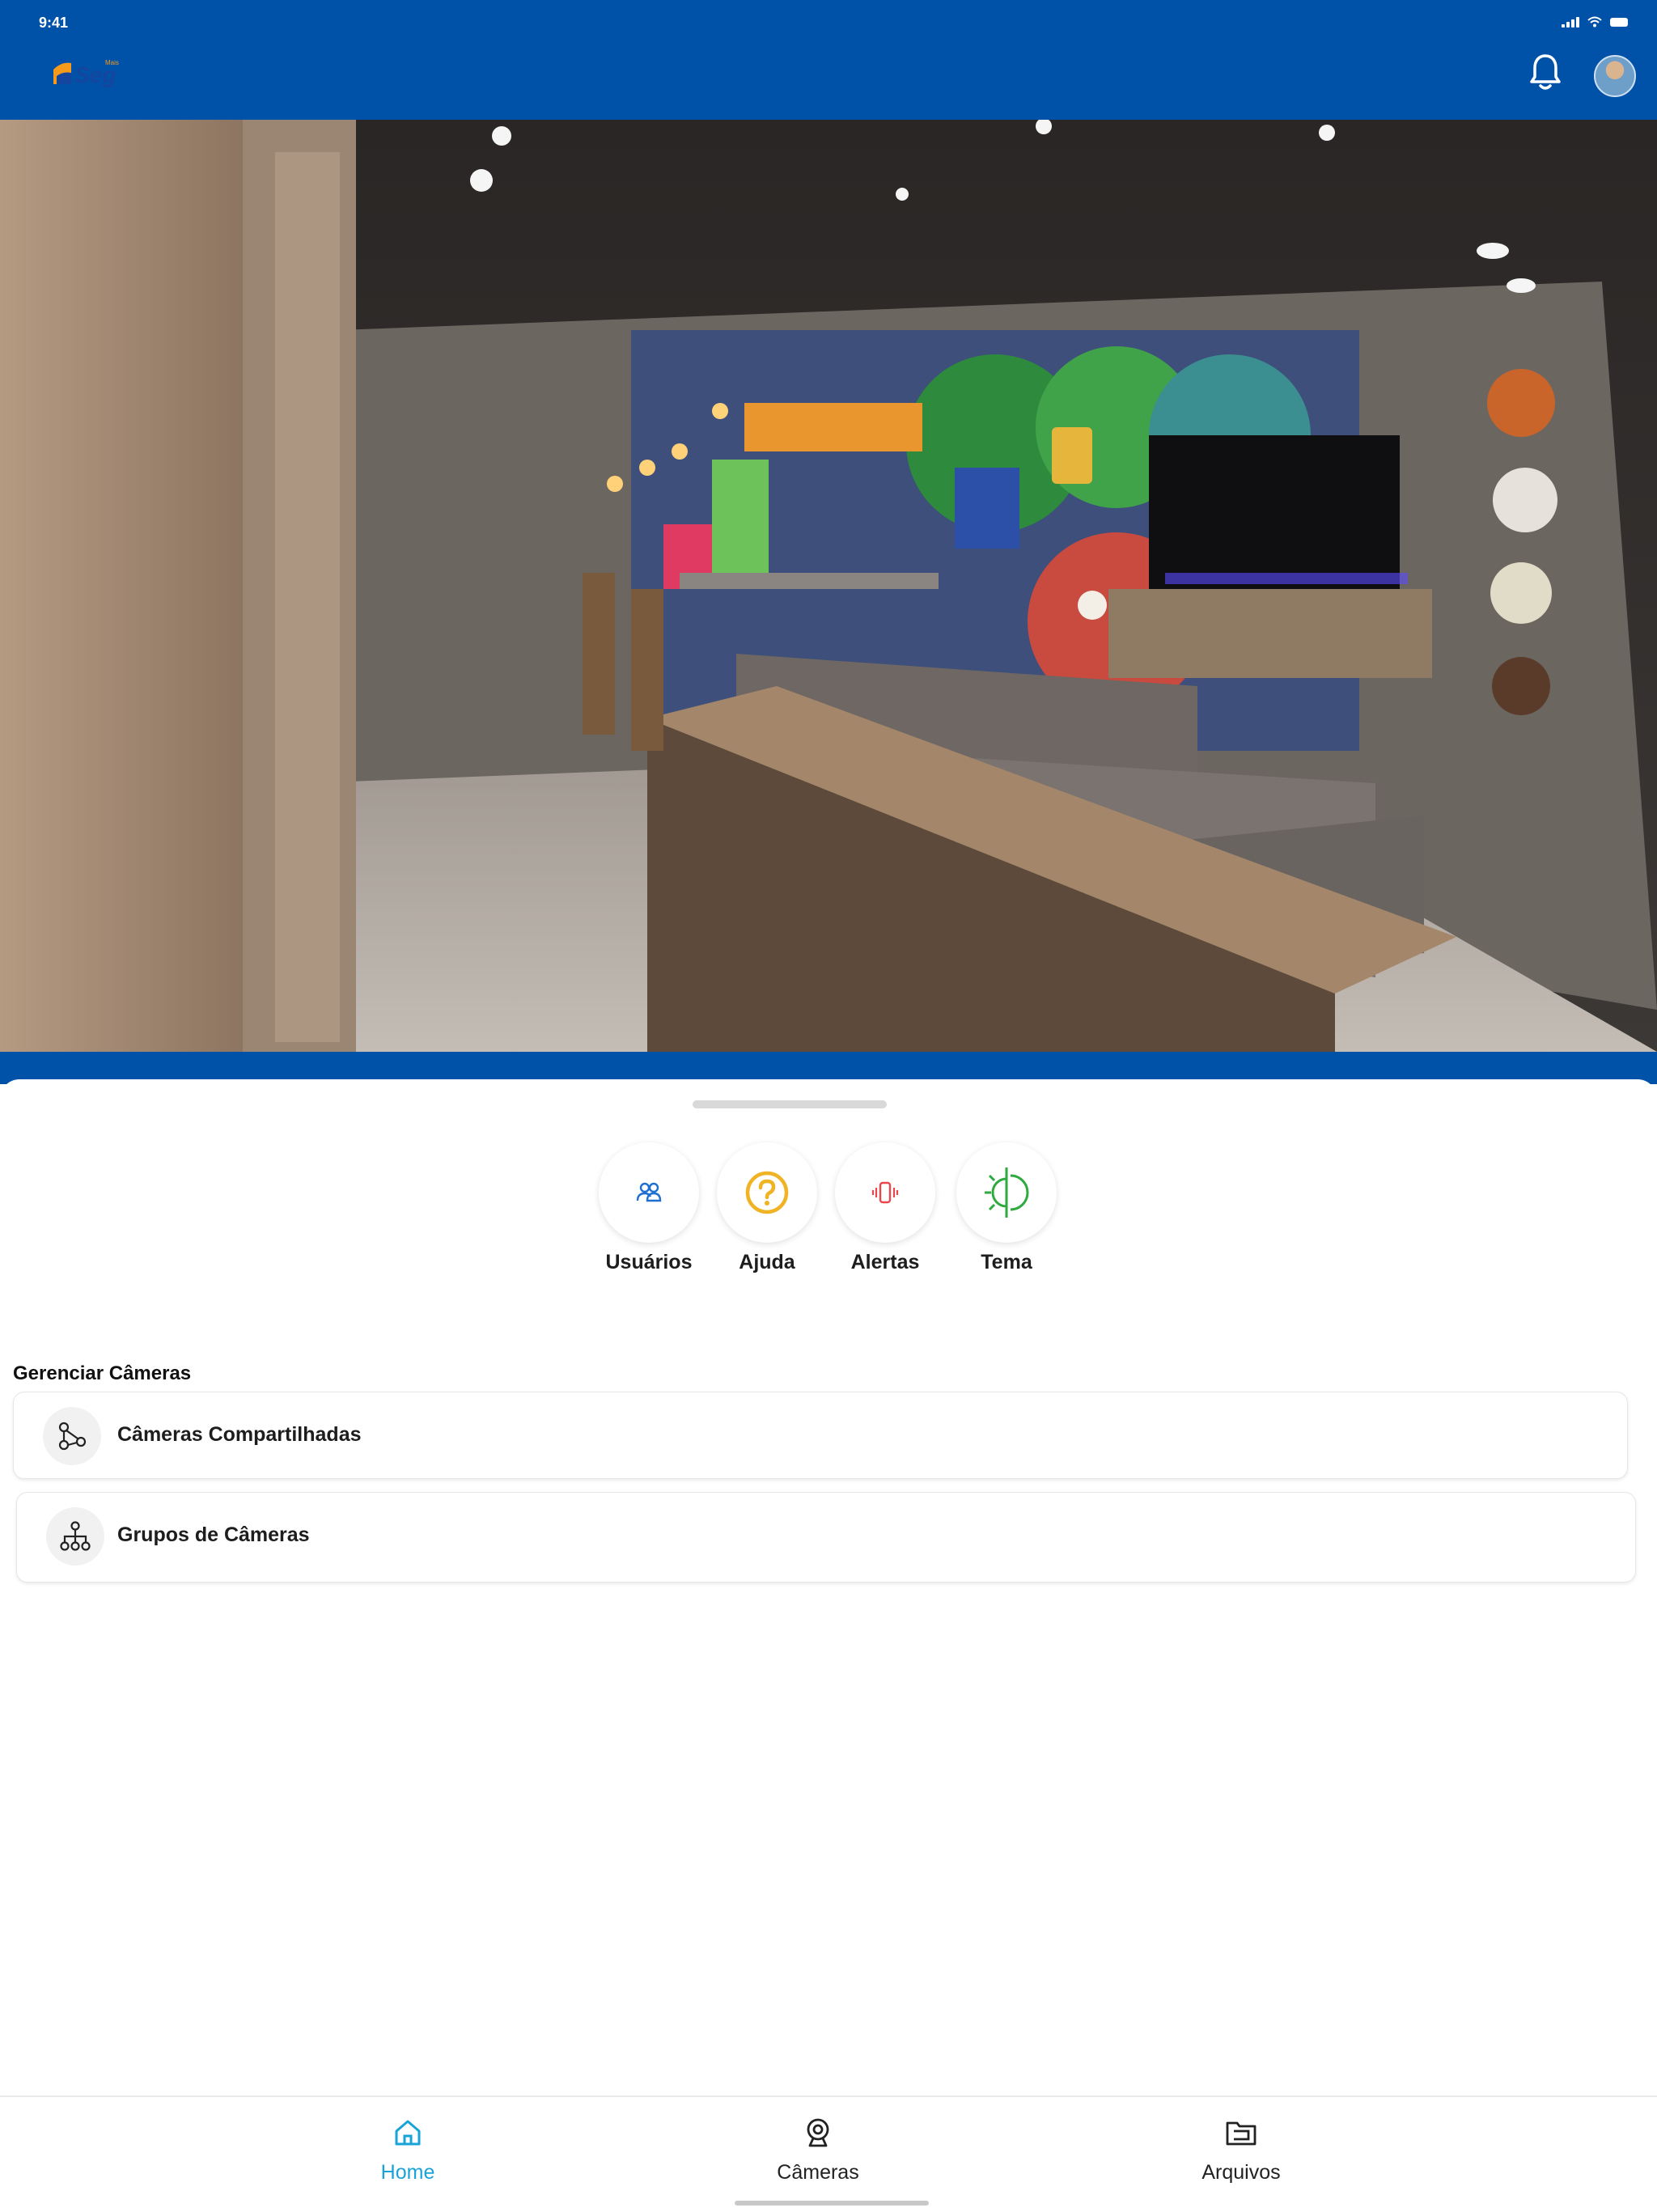 Image resolution: width=1657 pixels, height=2212 pixels. What do you see at coordinates (213, 1534) in the screenshot?
I see `camera-groups-label: Grupos de Câmeras` at bounding box center [213, 1534].